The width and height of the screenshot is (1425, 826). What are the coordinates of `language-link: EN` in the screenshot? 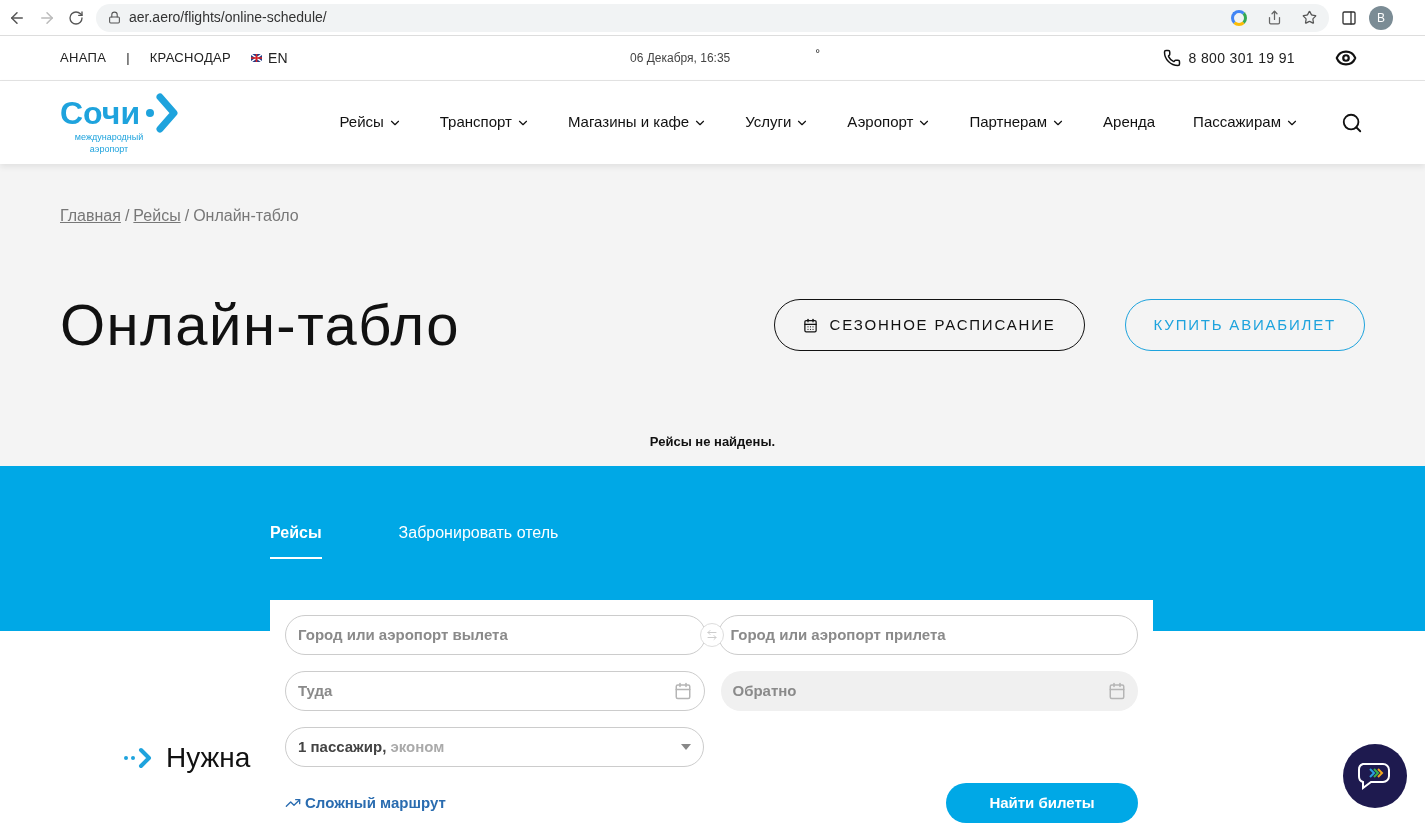 It's located at (278, 58).